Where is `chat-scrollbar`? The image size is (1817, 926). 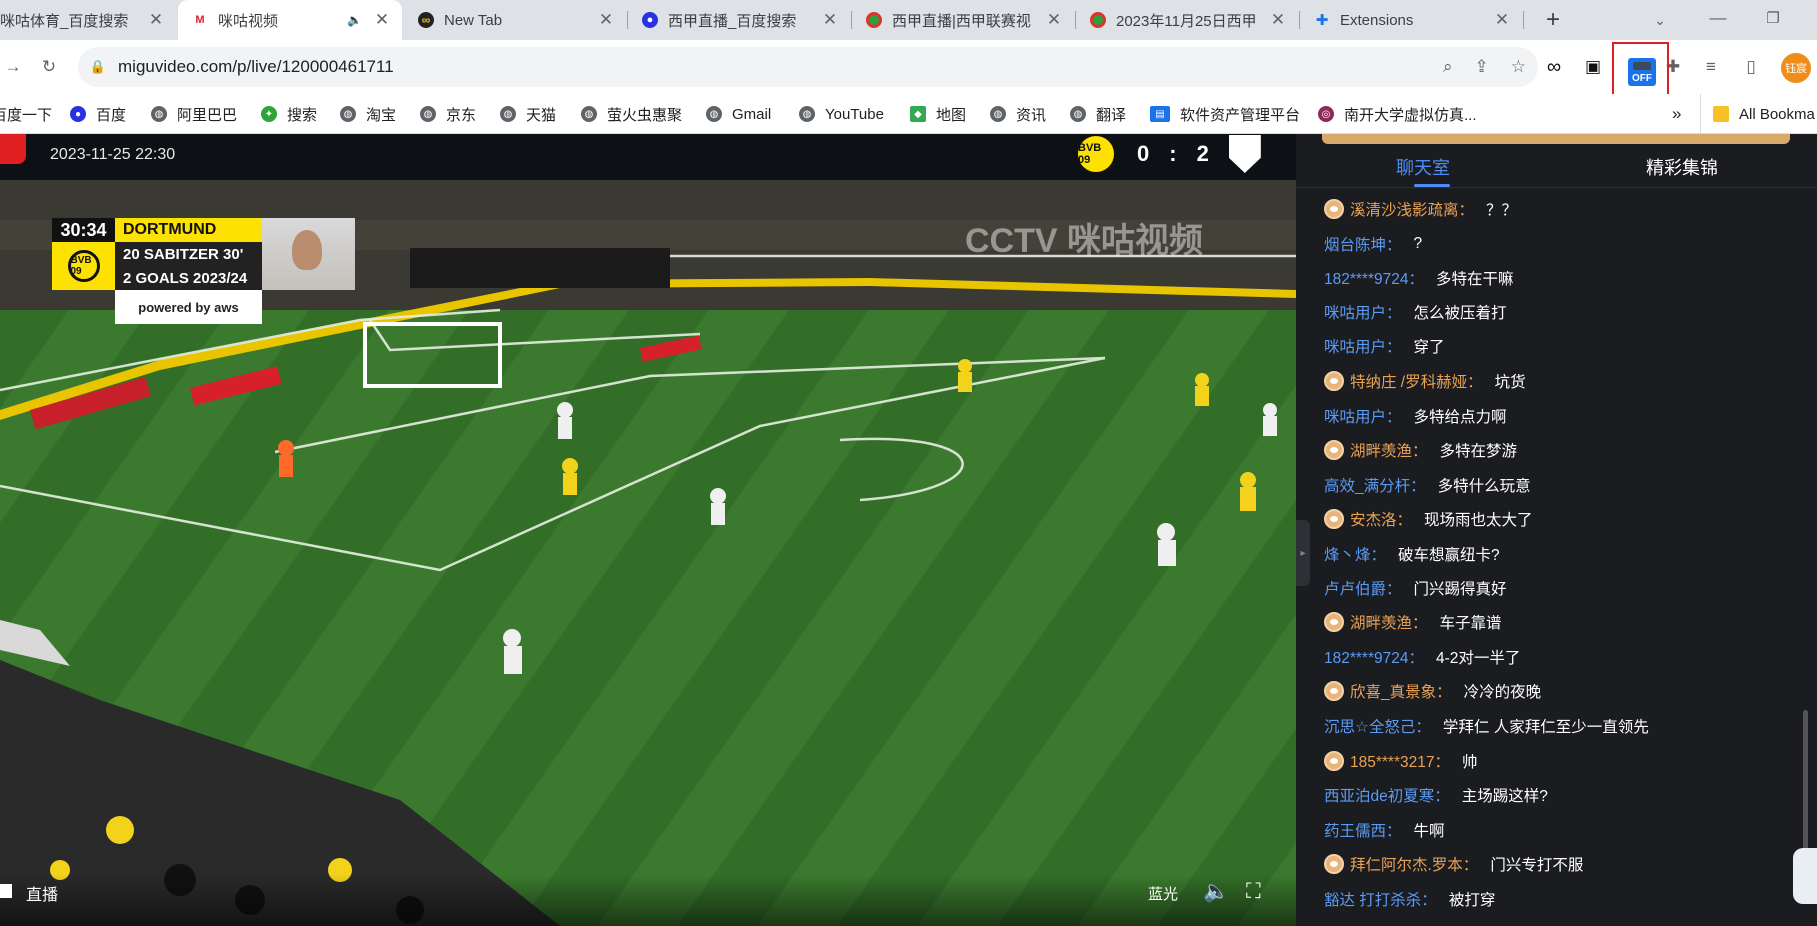 chat-scrollbar is located at coordinates (1805, 780).